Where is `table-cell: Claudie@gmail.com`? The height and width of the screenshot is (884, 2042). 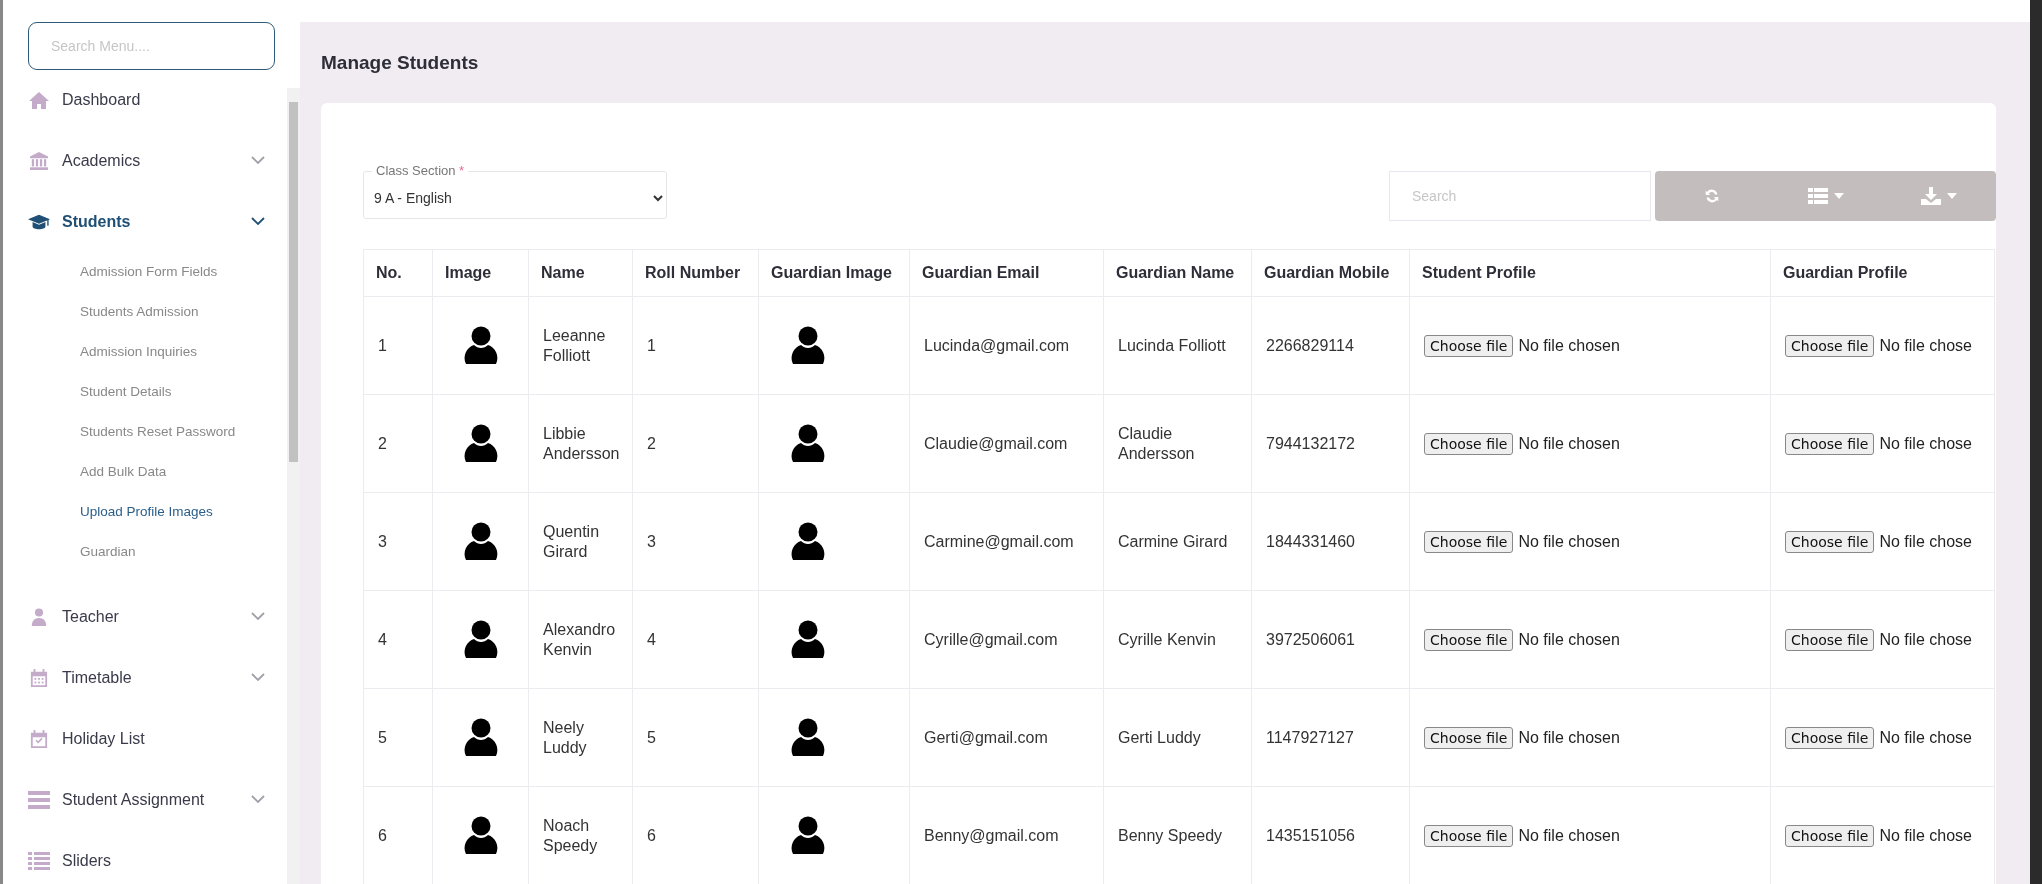 table-cell: Claudie@gmail.com is located at coordinates (1006, 443).